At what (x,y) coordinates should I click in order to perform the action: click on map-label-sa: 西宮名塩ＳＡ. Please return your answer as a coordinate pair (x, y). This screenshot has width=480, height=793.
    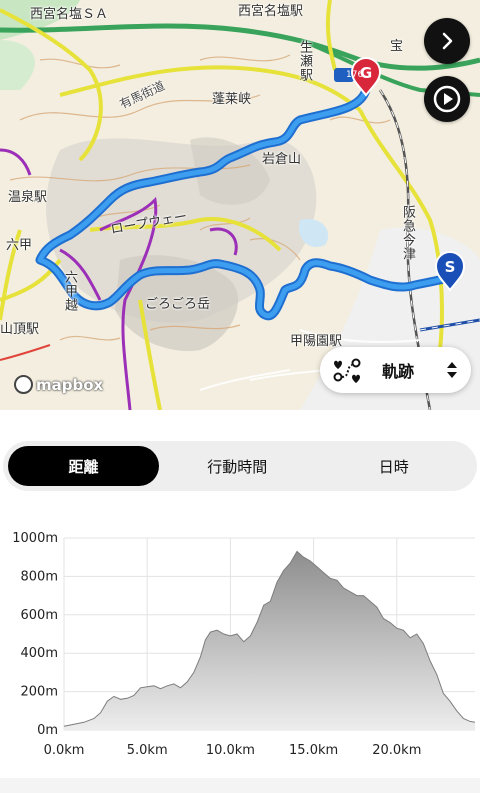
    Looking at the image, I should click on (69, 14).